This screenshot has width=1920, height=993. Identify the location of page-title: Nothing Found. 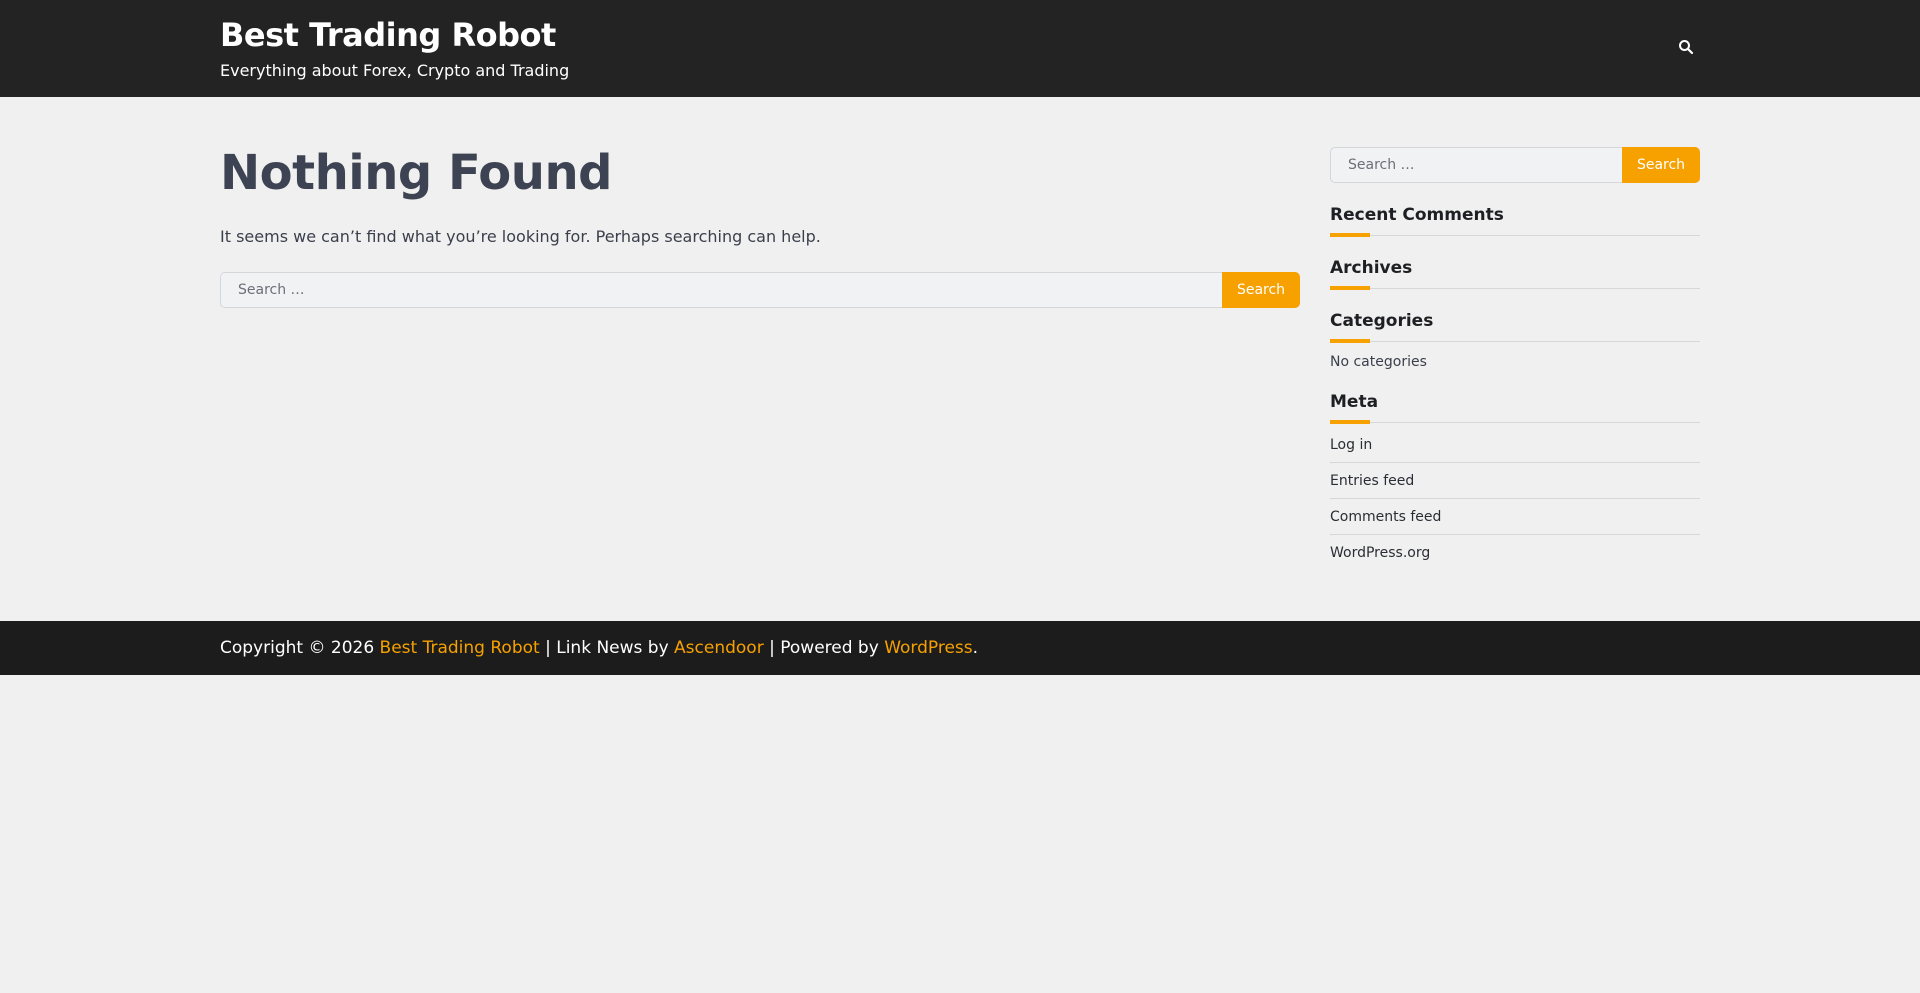
(416, 173).